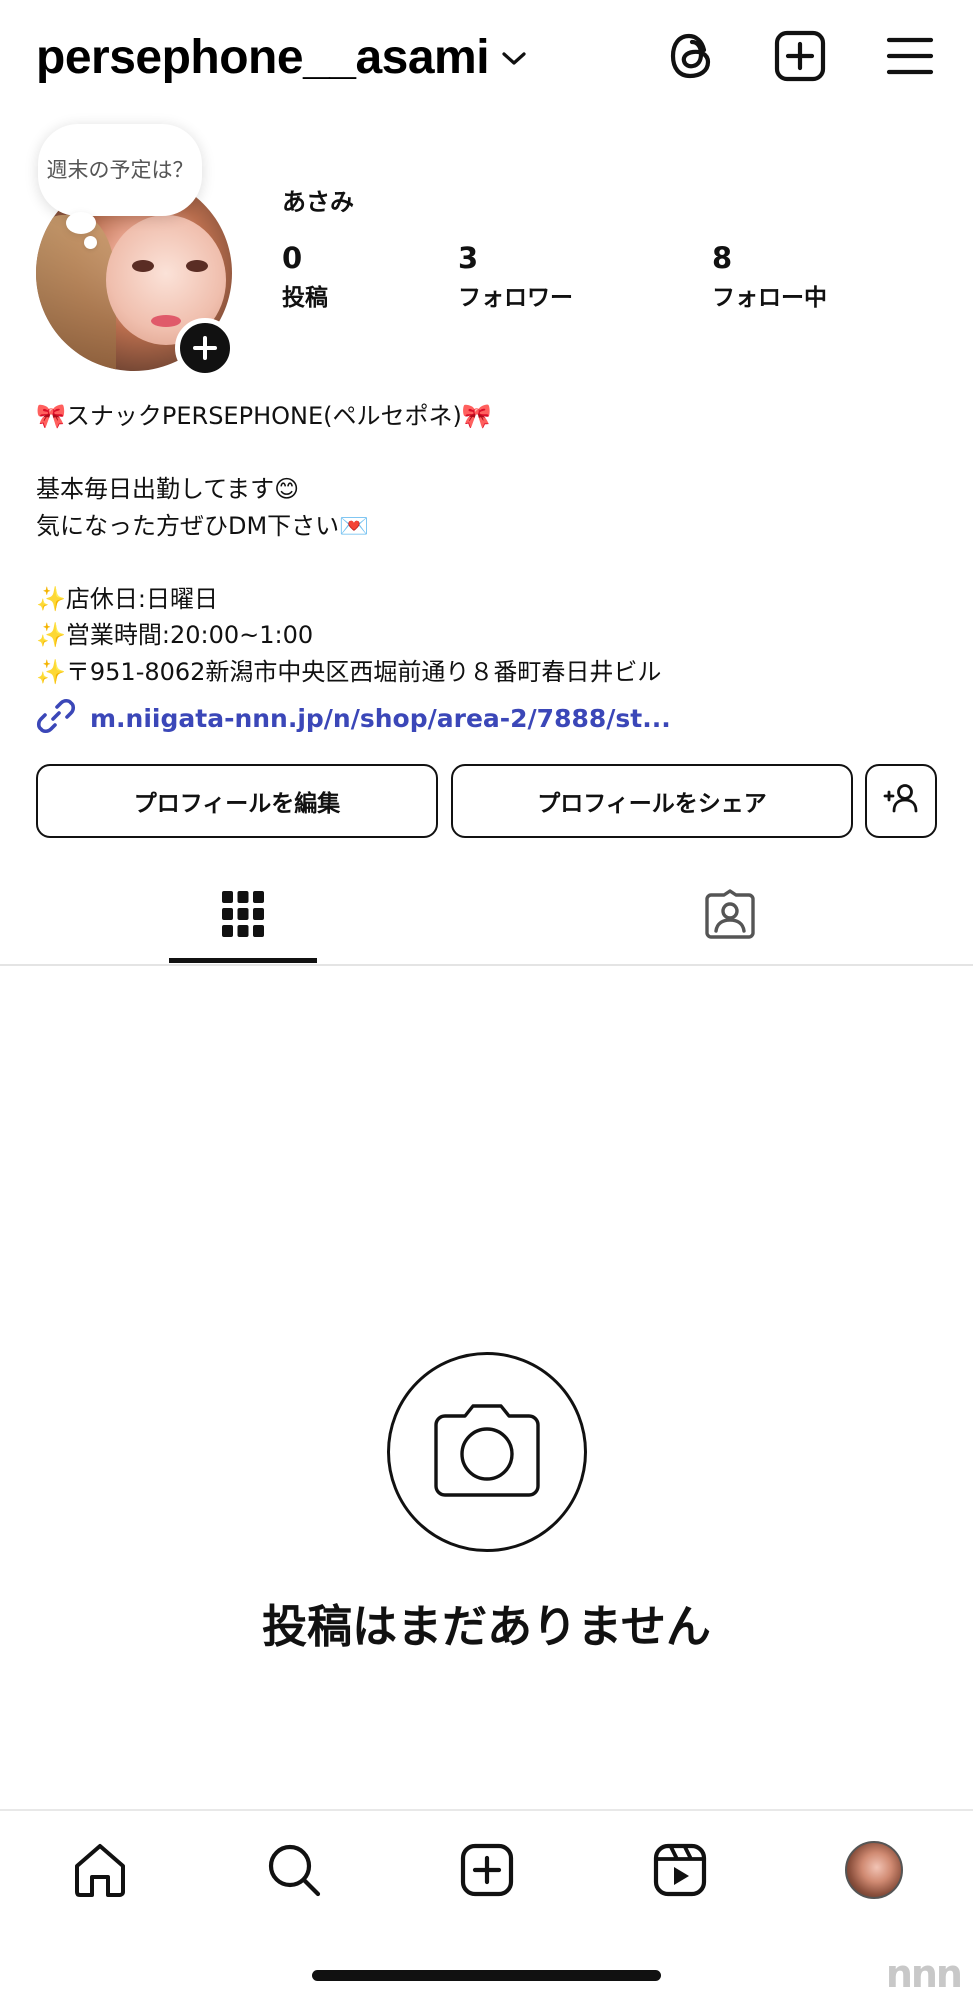 Image resolution: width=973 pixels, height=2000 pixels. Describe the element at coordinates (924, 1974) in the screenshot. I see `watermark-logo: nnn` at that location.